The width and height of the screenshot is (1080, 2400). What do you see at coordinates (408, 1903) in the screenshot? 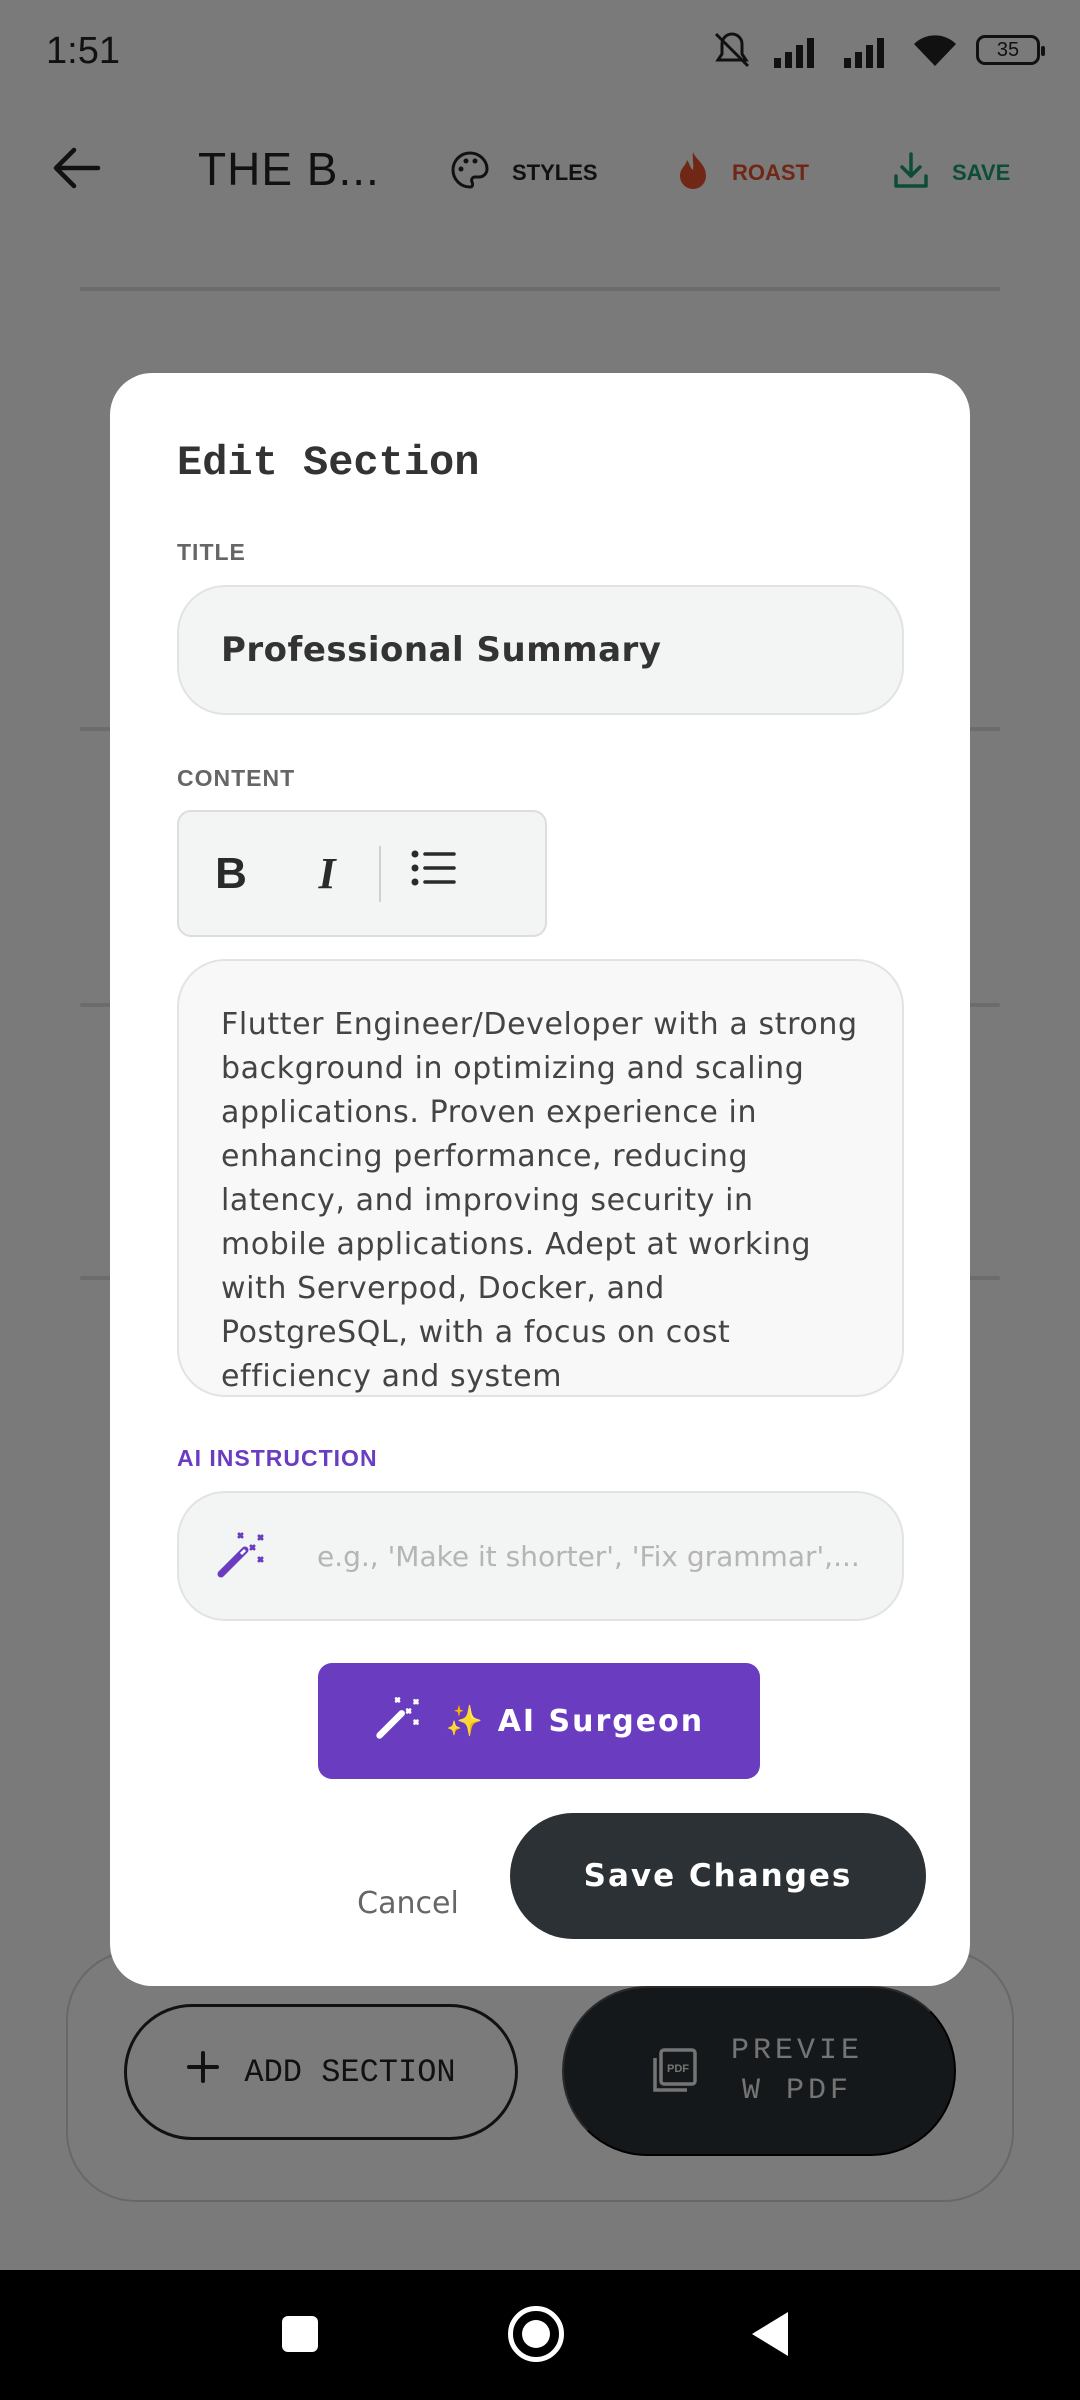
I see `cancel-button: Cancel` at bounding box center [408, 1903].